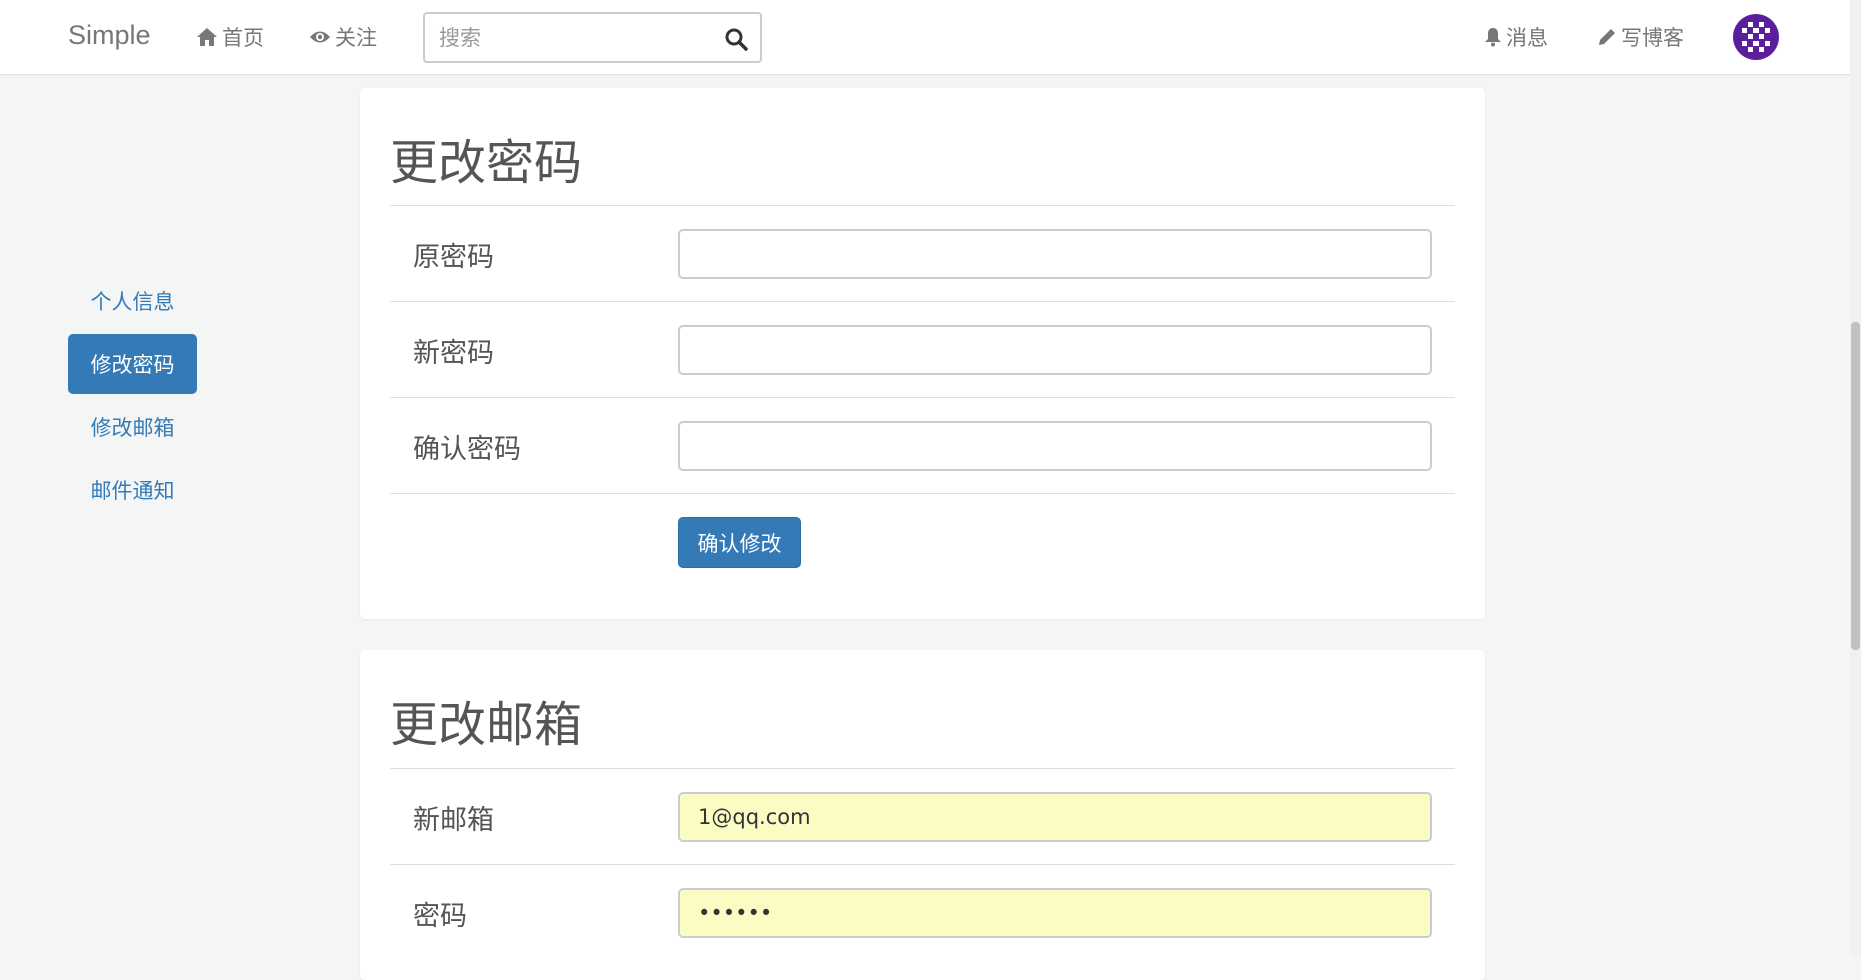 This screenshot has height=980, width=1861. I want to click on user-avatar, so click(1756, 37).